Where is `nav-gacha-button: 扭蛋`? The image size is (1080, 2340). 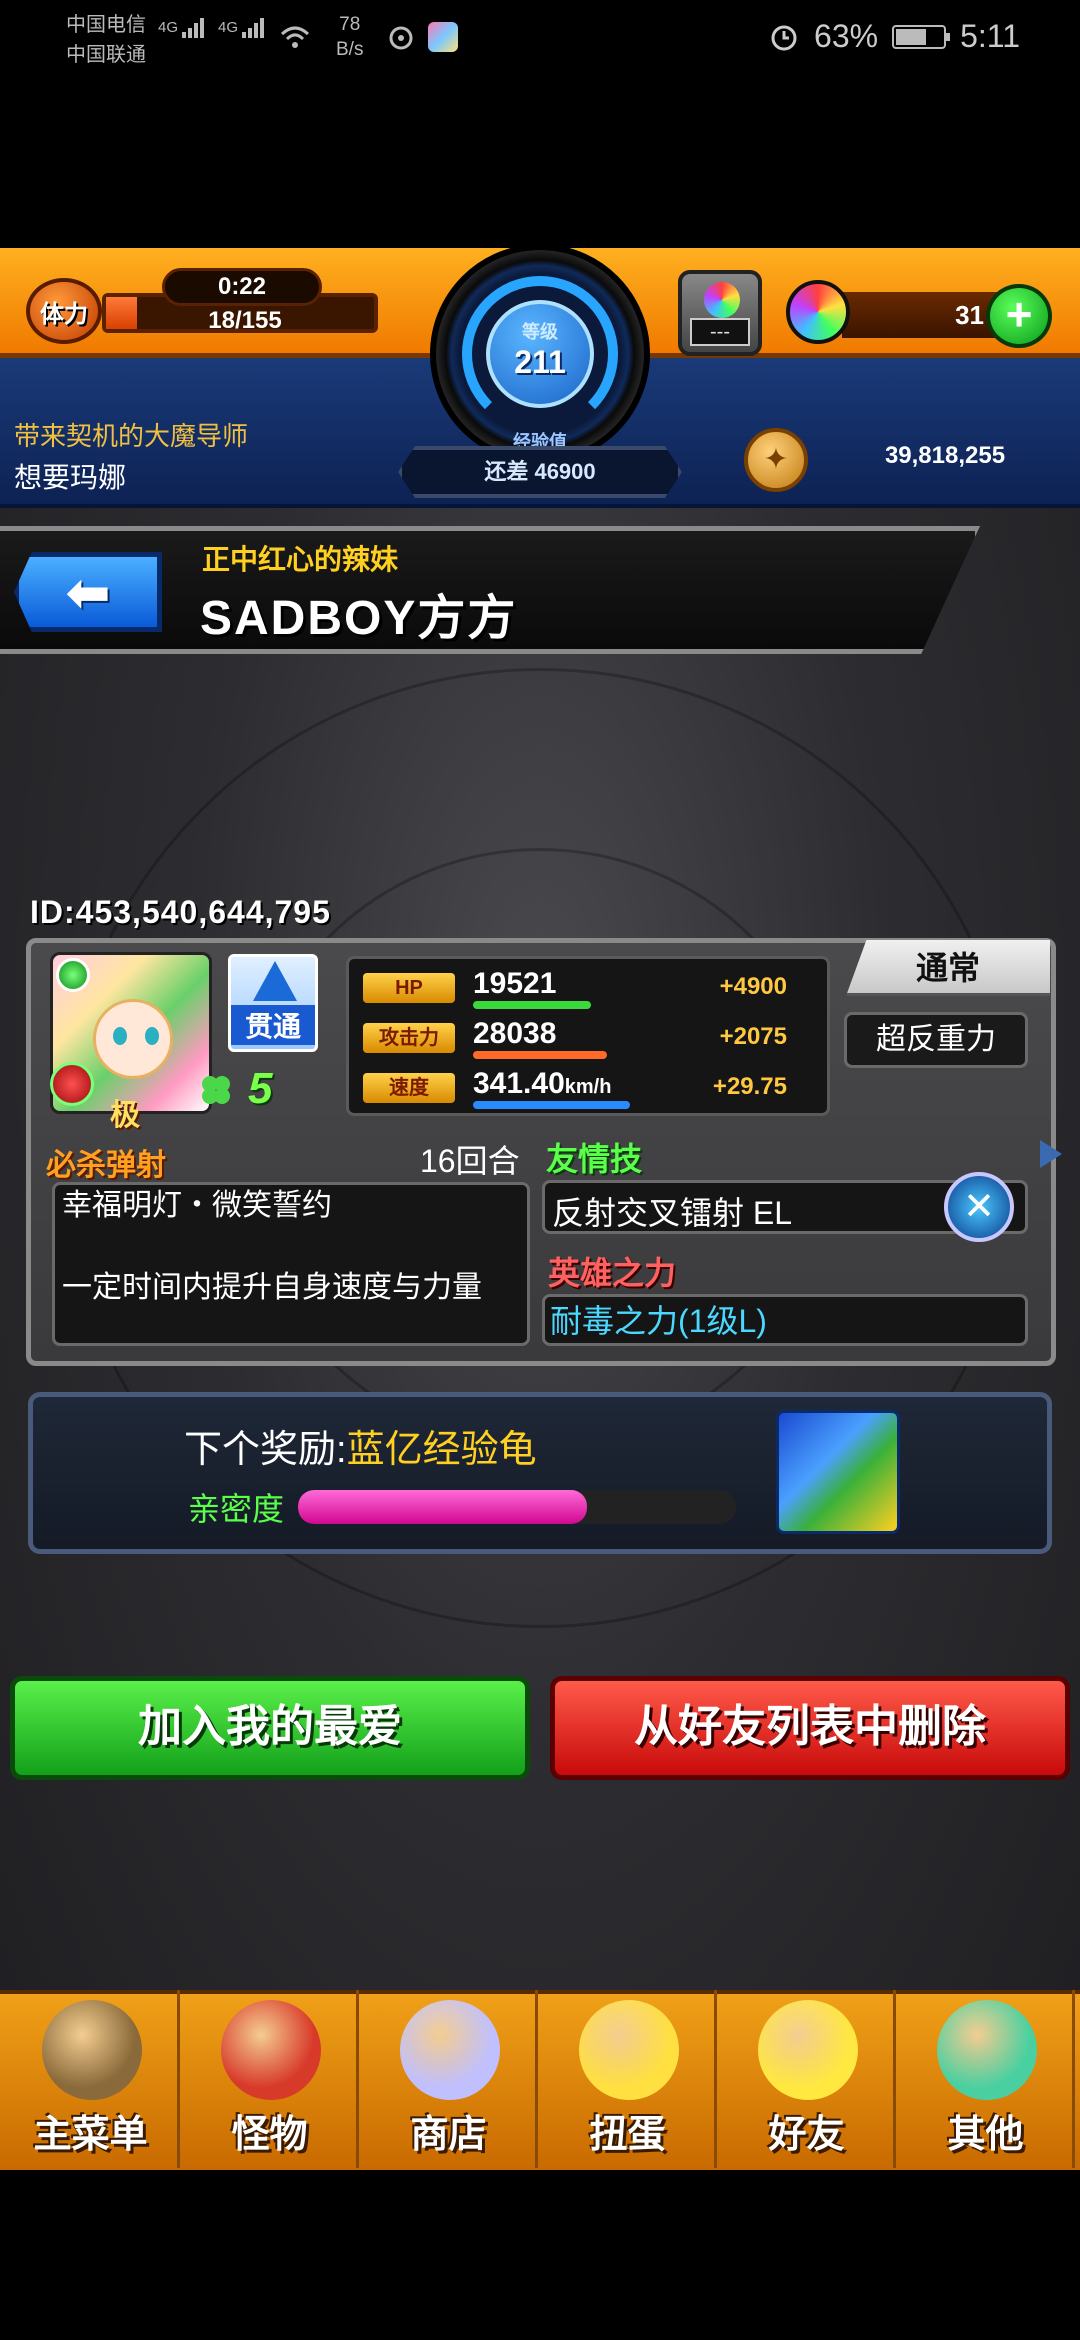
nav-gacha-button: 扭蛋 is located at coordinates (629, 2079).